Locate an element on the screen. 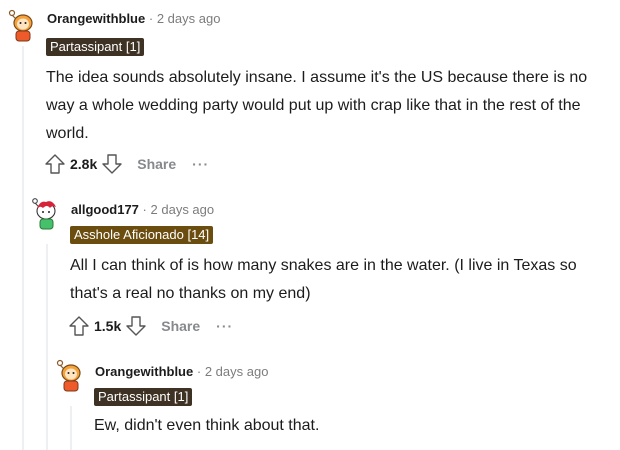 This screenshot has height=450, width=620. snoo-red-hair-avatar-icon is located at coordinates (47, 213).